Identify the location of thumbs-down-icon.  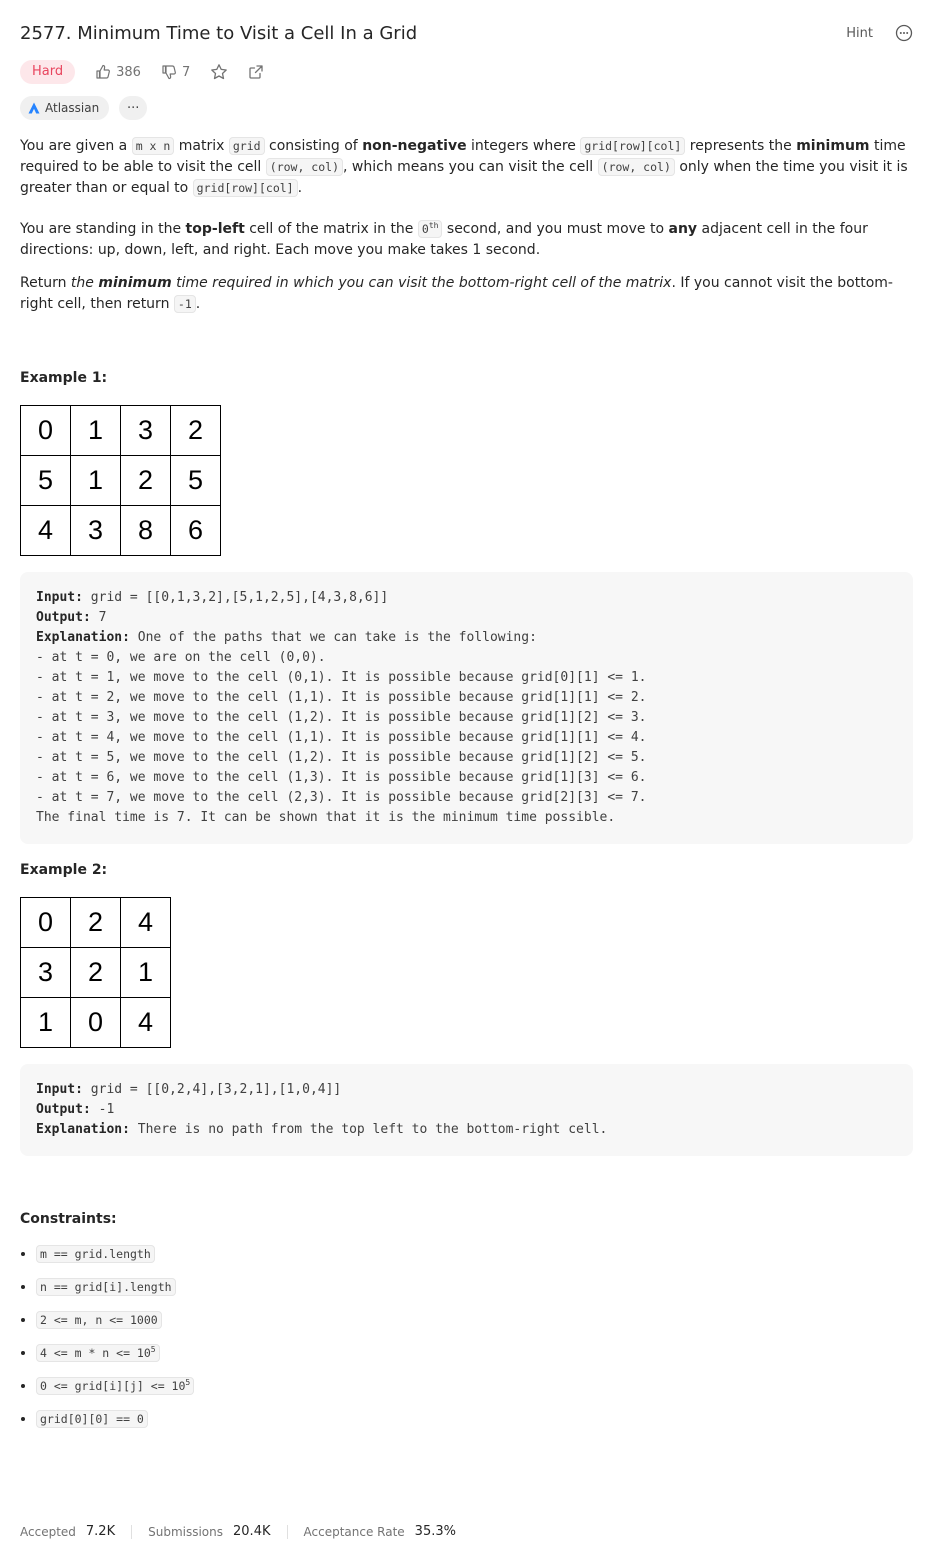
(169, 72).